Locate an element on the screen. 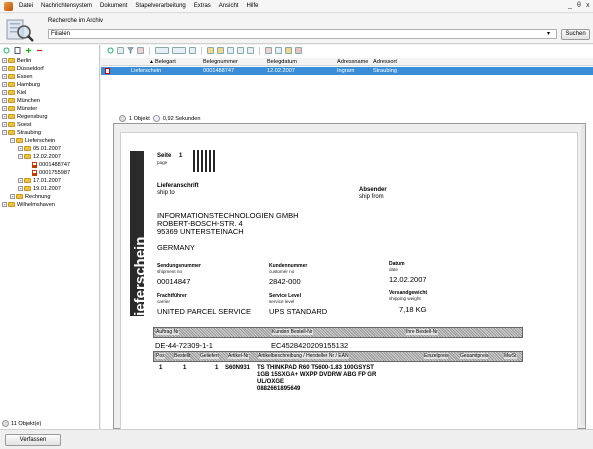  tree-node: + Berlin is located at coordinates (16, 60).